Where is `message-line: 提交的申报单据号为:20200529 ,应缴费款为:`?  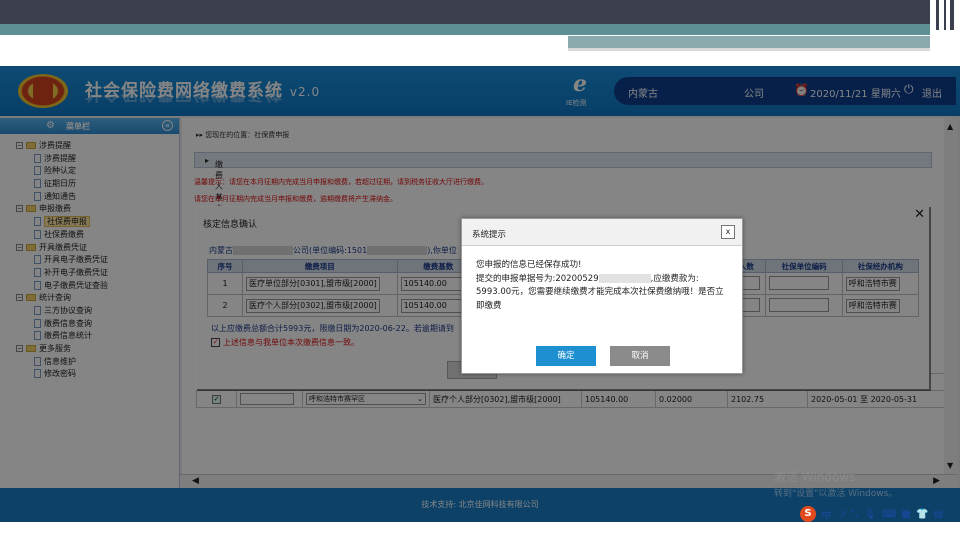 message-line: 提交的申报单据号为:20200529 ,应缴费款为: is located at coordinates (604, 280).